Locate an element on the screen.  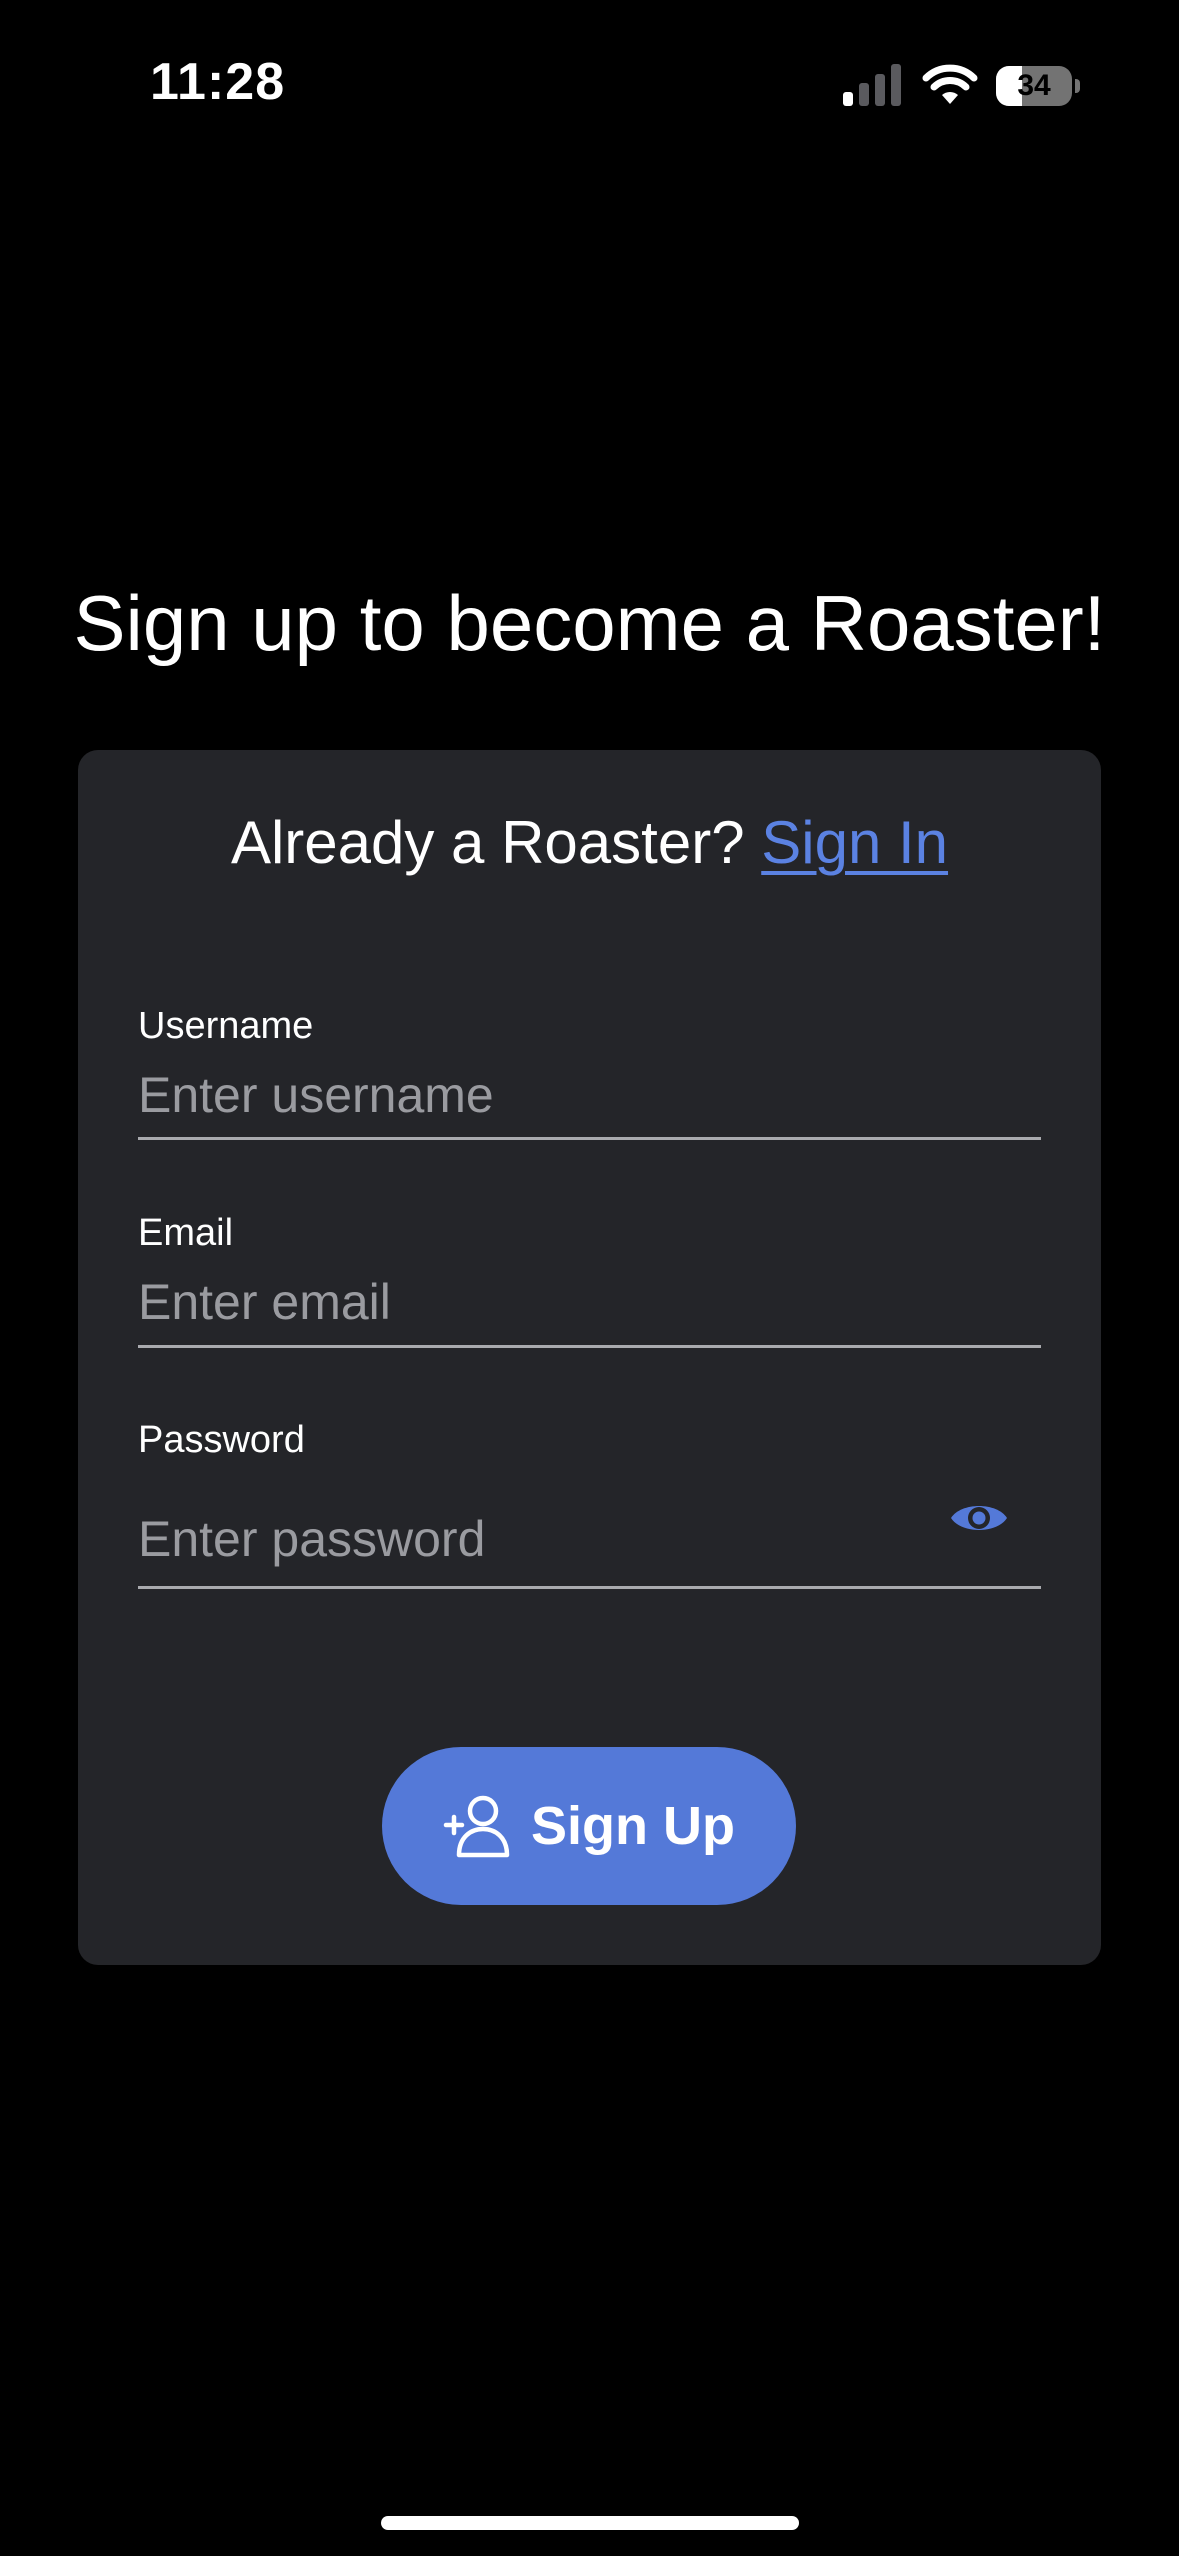
username-label: Username is located at coordinates (226, 1026).